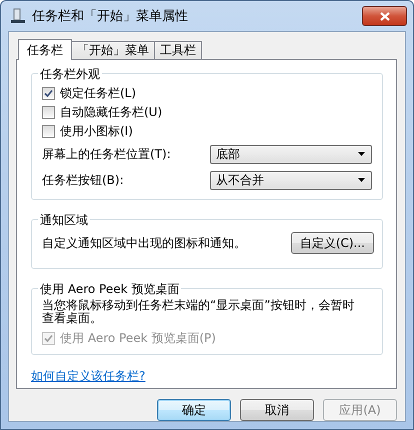 The height and width of the screenshot is (430, 414). I want to click on tab: 任务栏, so click(45, 49).